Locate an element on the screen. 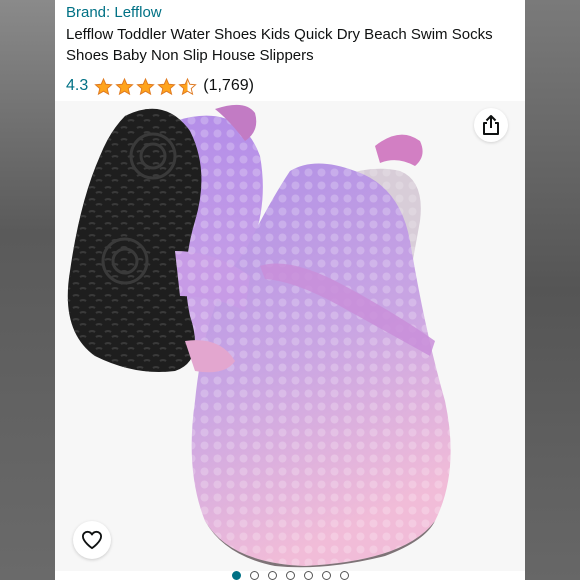  heart-icon is located at coordinates (92, 540).